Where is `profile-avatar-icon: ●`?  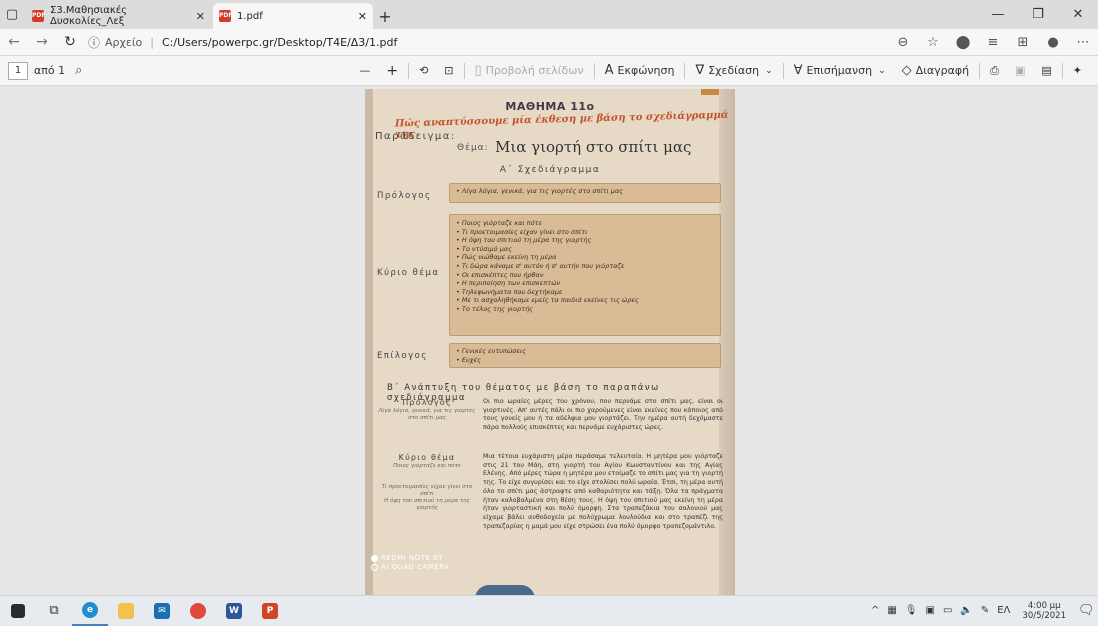
profile-avatar-icon: ● is located at coordinates (1053, 42).